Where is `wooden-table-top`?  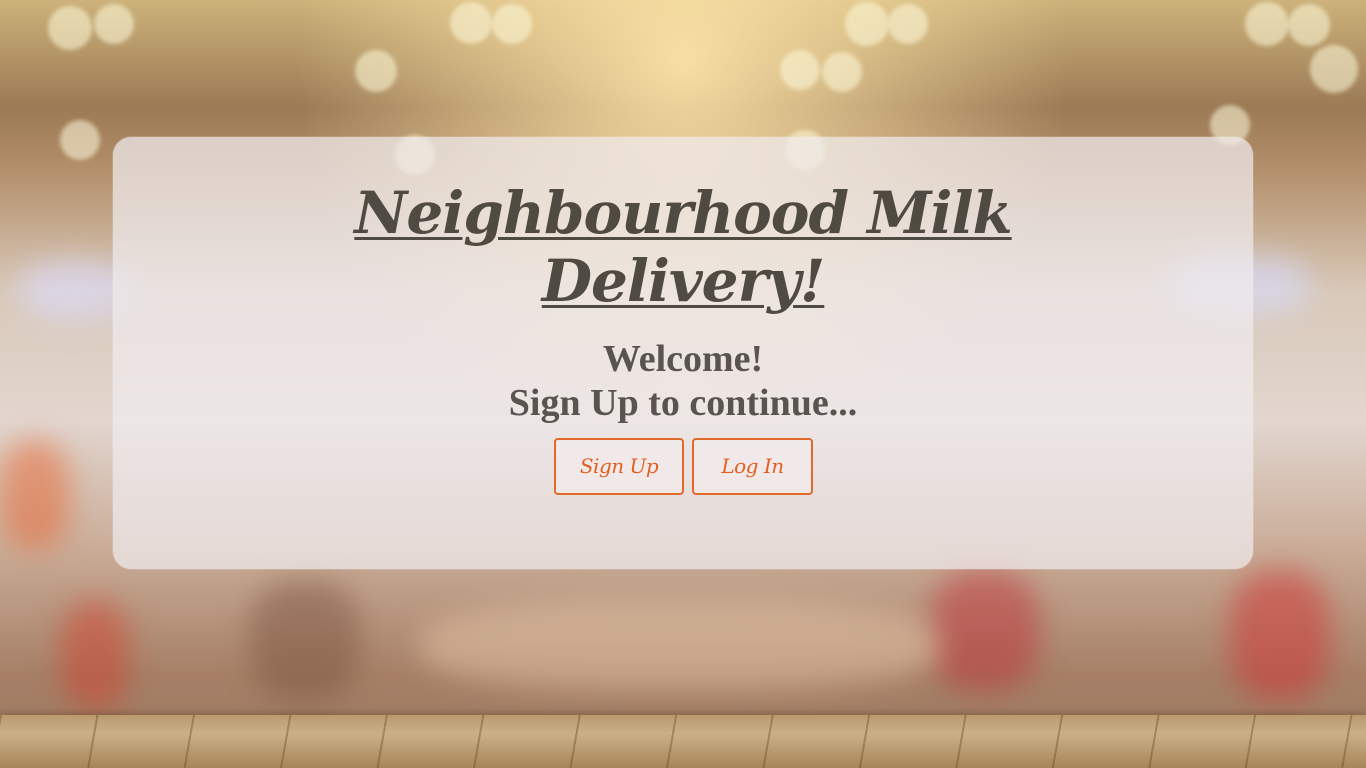
wooden-table-top is located at coordinates (683, 741).